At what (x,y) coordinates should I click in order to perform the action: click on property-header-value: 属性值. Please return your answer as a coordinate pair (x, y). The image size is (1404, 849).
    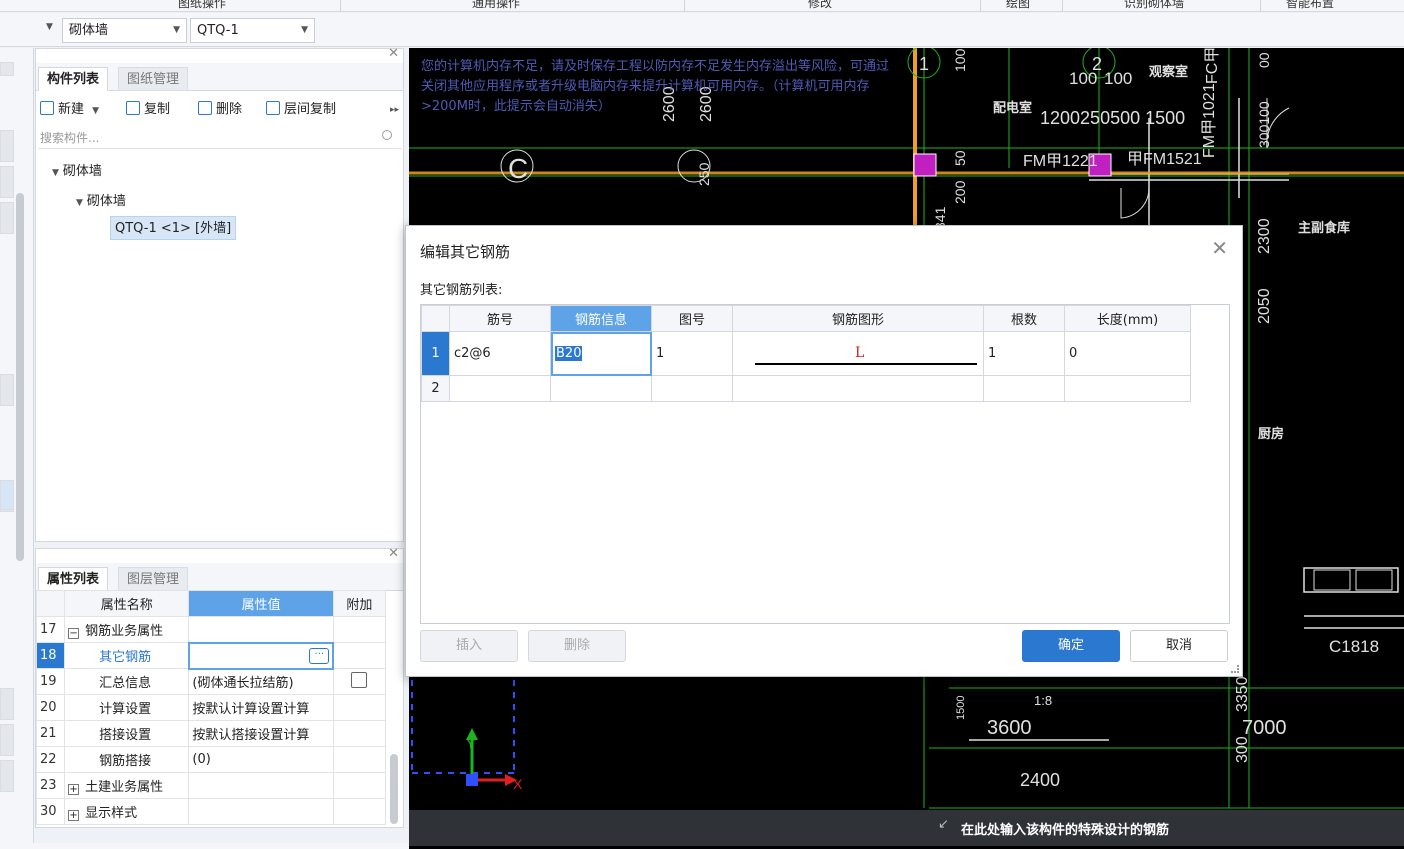
    Looking at the image, I should click on (261, 603).